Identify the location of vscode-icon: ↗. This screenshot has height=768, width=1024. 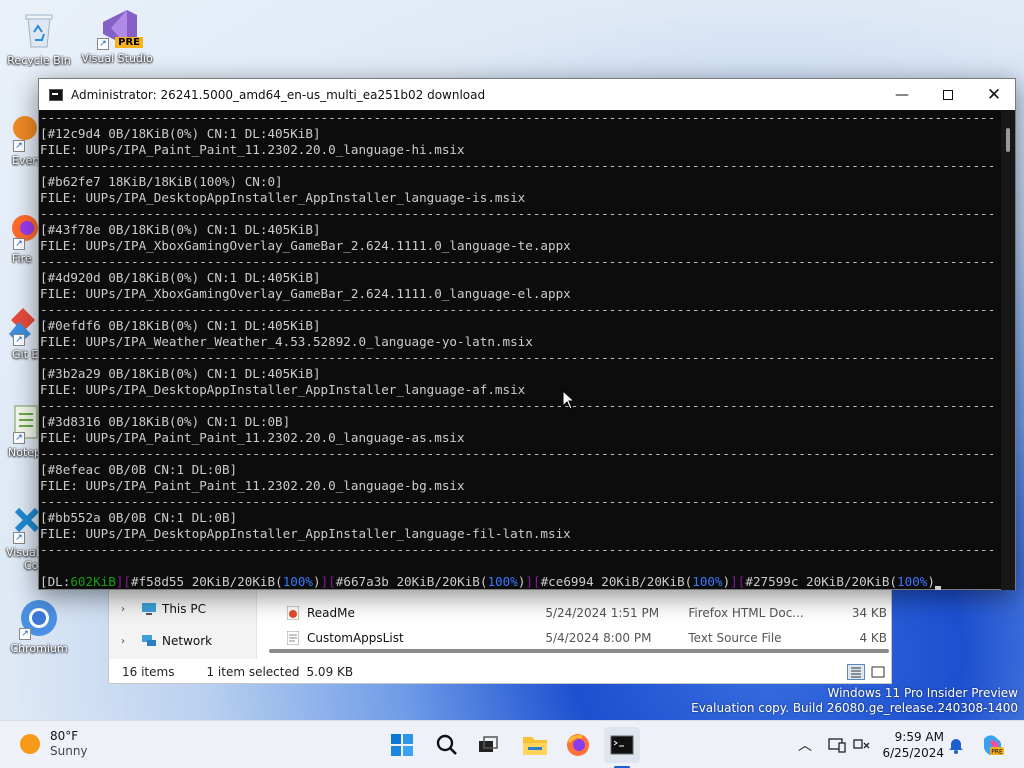
(20, 523).